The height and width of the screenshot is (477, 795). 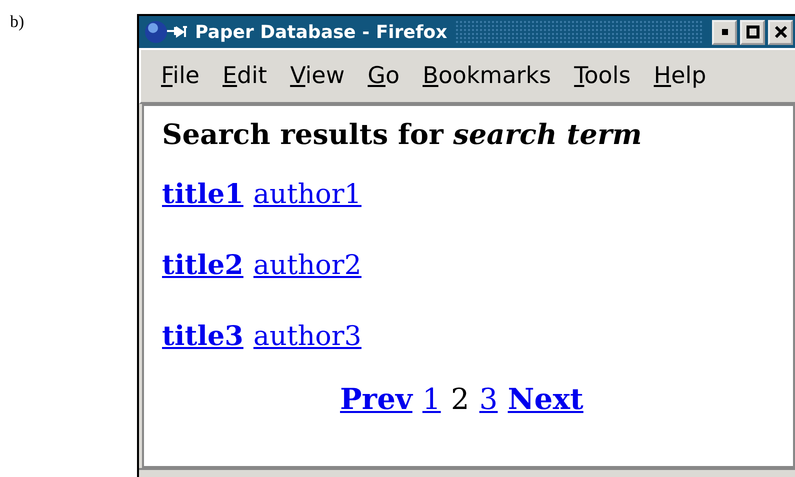 What do you see at coordinates (203, 265) in the screenshot?
I see `title-link: title2` at bounding box center [203, 265].